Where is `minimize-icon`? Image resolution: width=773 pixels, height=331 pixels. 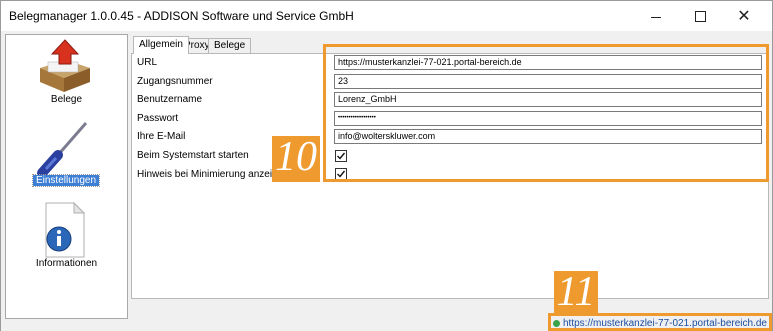 minimize-icon is located at coordinates (656, 17).